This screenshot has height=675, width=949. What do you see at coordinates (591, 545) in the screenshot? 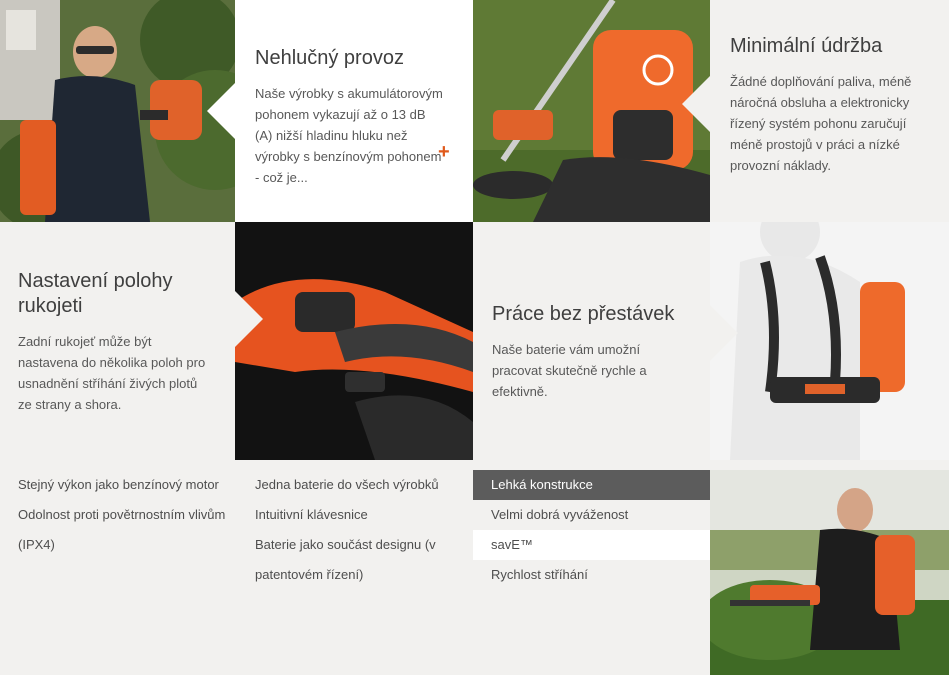
I see `feature-item-highlight: savE™` at bounding box center [591, 545].